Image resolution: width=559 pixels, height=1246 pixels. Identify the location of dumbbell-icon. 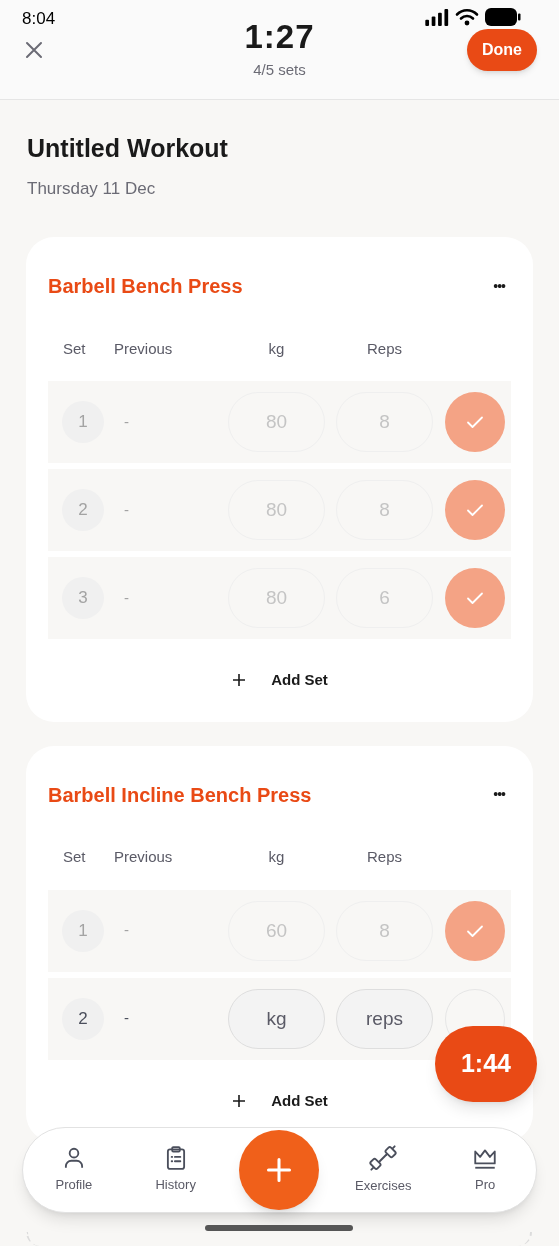
(383, 1158).